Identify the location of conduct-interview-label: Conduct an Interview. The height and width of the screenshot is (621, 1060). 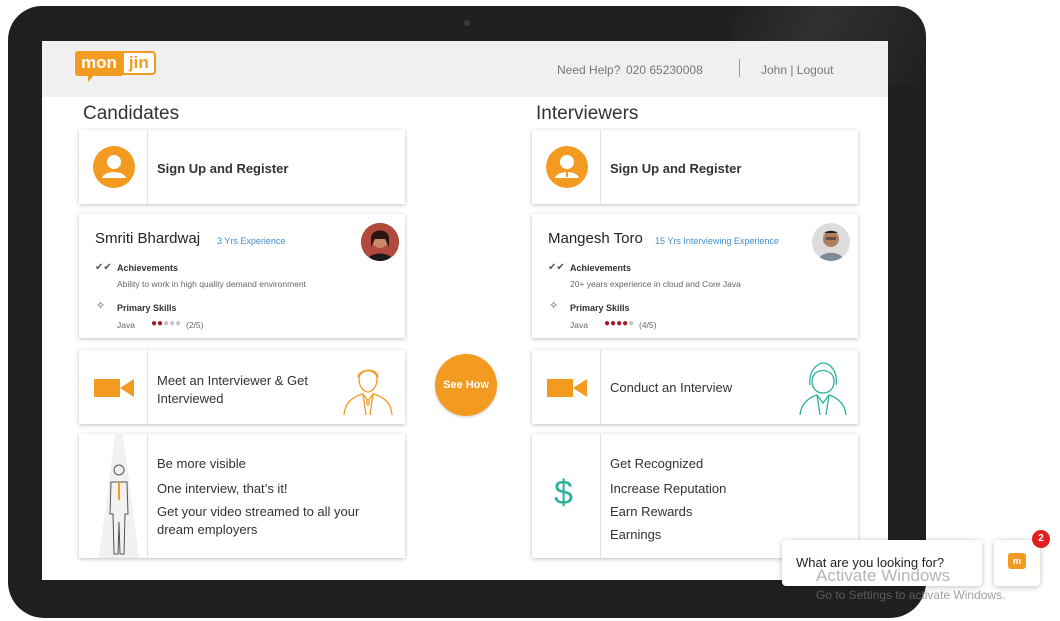
(671, 387).